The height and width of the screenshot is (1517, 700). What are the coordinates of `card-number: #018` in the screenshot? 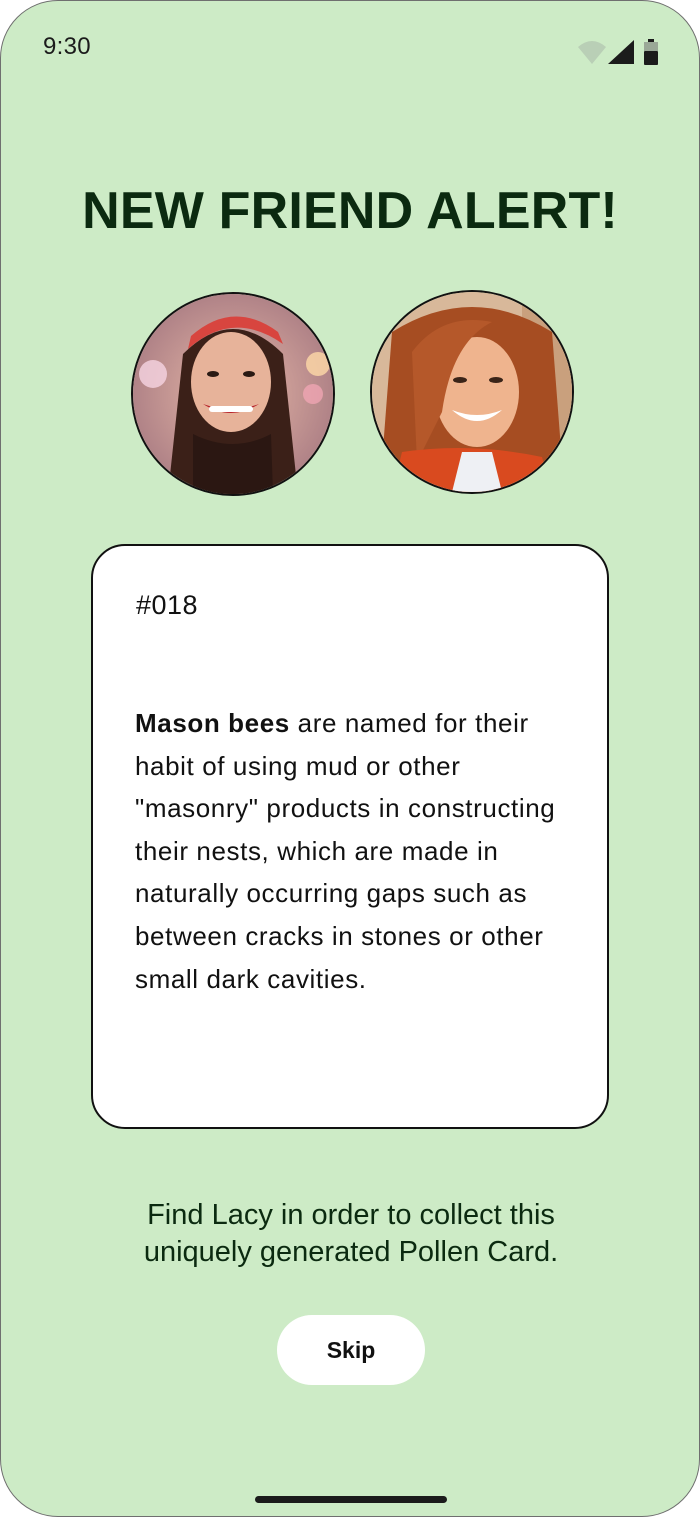 It's located at (167, 605).